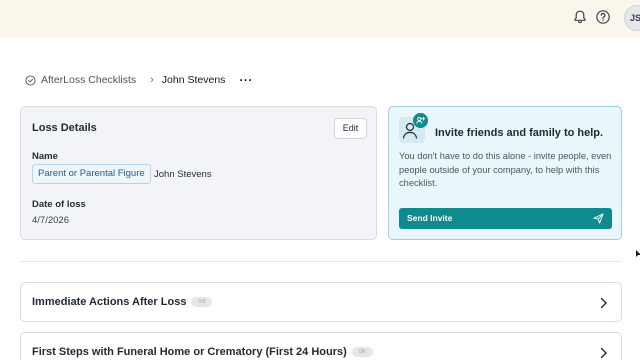 The image size is (640, 360). I want to click on section-title-text: Immediate Actions After Loss, so click(109, 302).